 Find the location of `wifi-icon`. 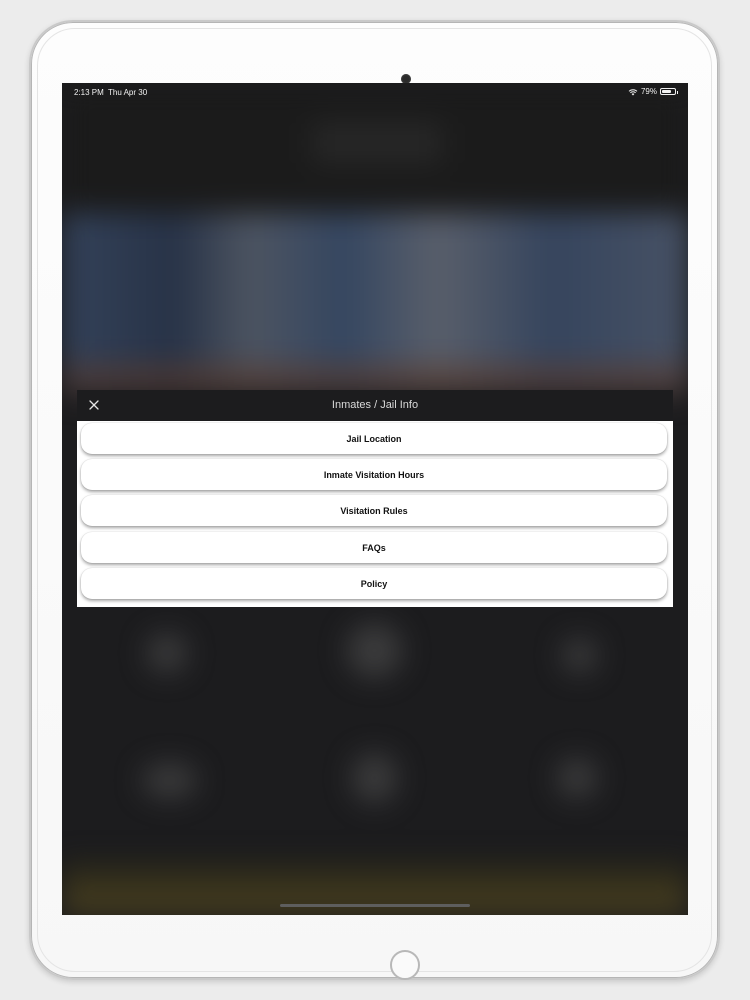

wifi-icon is located at coordinates (633, 91).